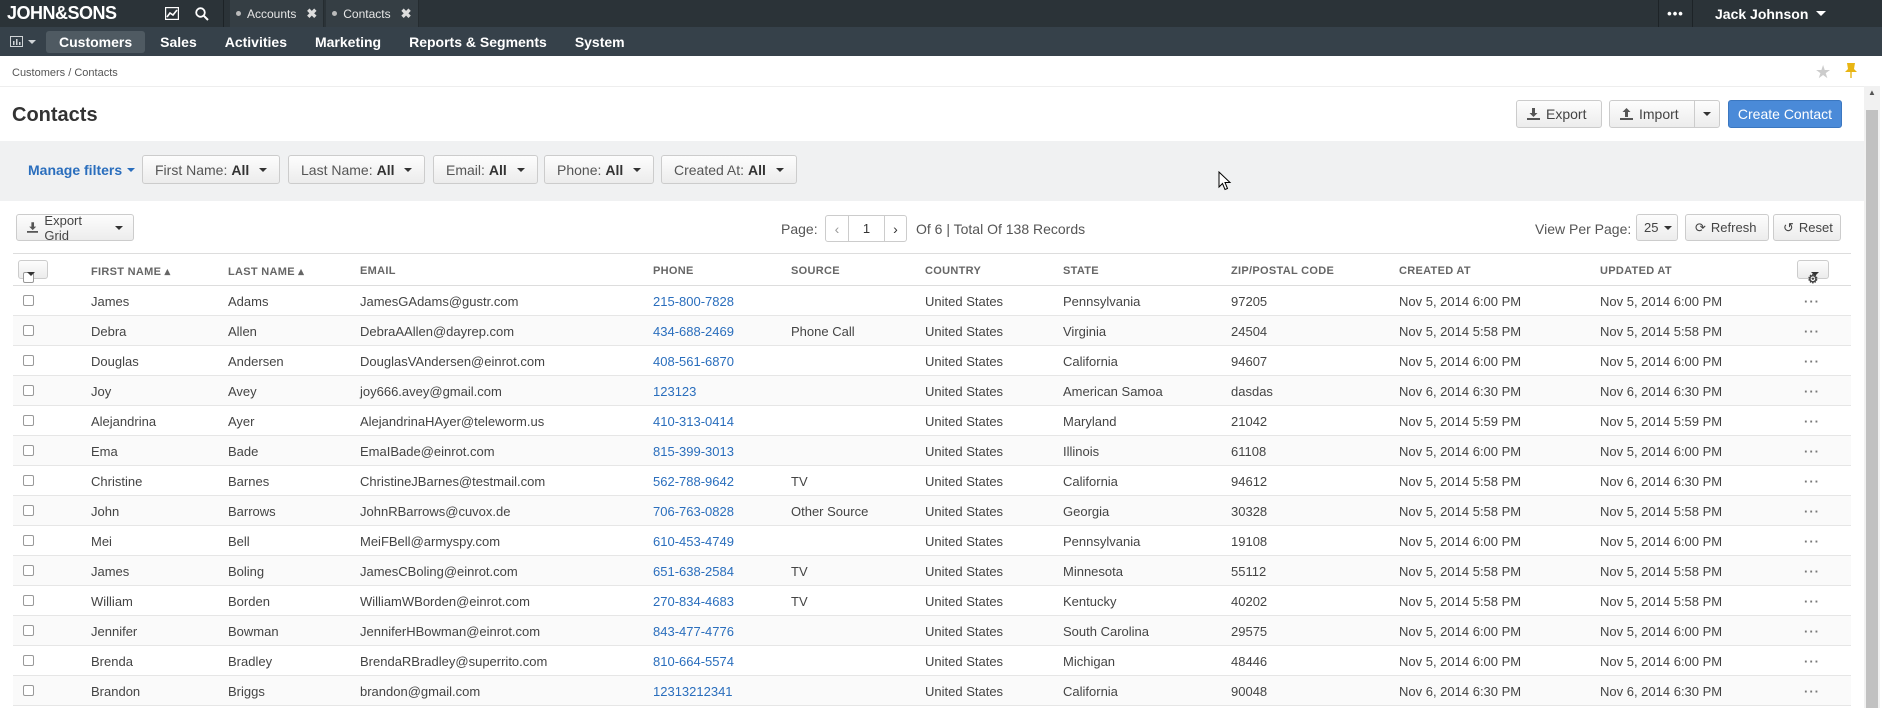 This screenshot has height=708, width=1882. Describe the element at coordinates (1707, 114) in the screenshot. I see `import-dropdown-button` at that location.